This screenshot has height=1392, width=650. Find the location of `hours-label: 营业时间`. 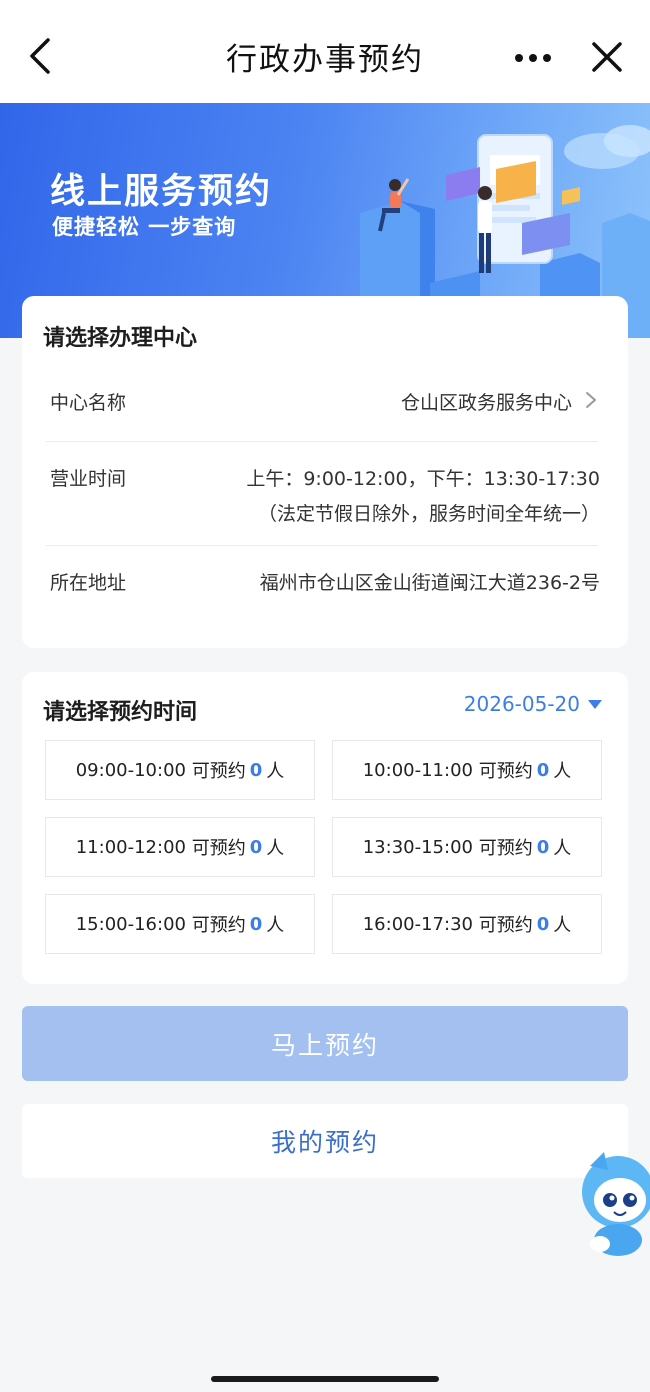

hours-label: 营业时间 is located at coordinates (88, 479).